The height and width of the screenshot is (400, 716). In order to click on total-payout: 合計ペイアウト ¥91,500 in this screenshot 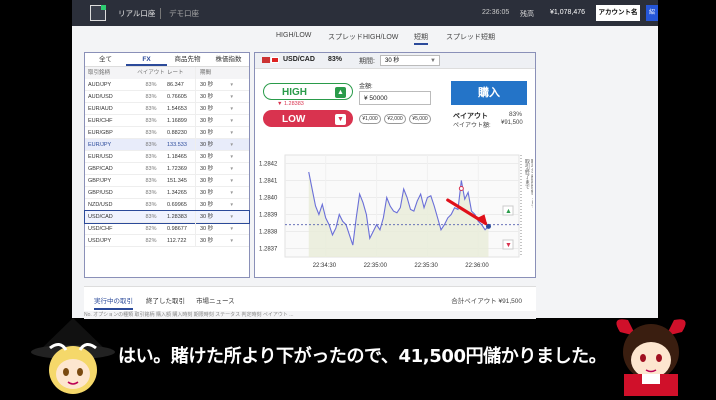, I will do `click(486, 301)`.